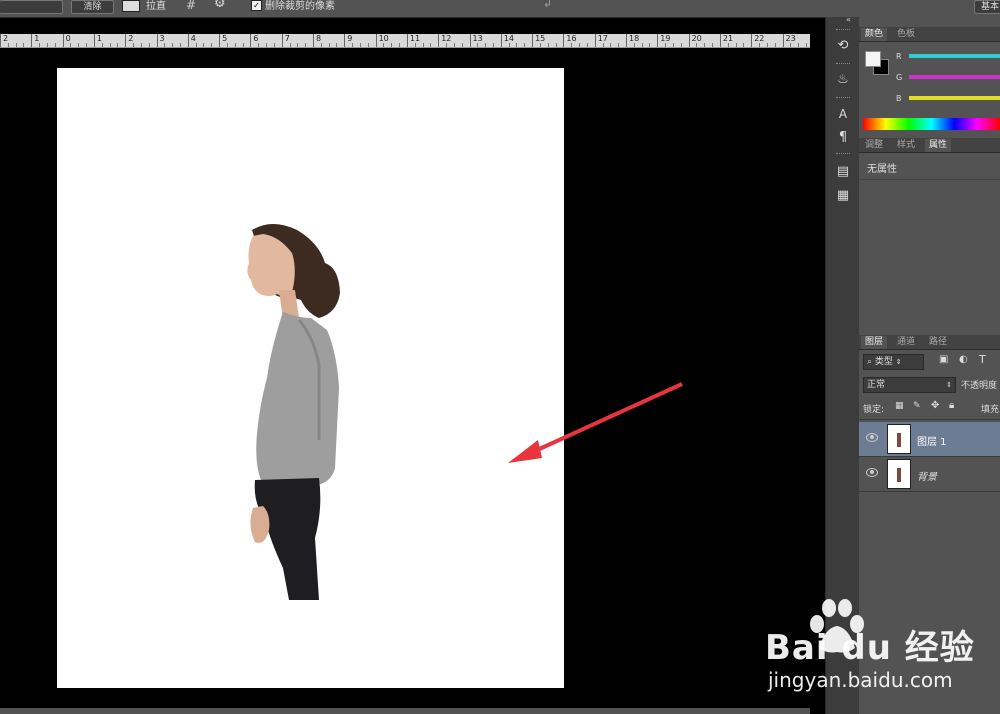 Image resolution: width=1000 pixels, height=714 pixels. What do you see at coordinates (843, 80) in the screenshot?
I see `brush-preset-icon: ♨` at bounding box center [843, 80].